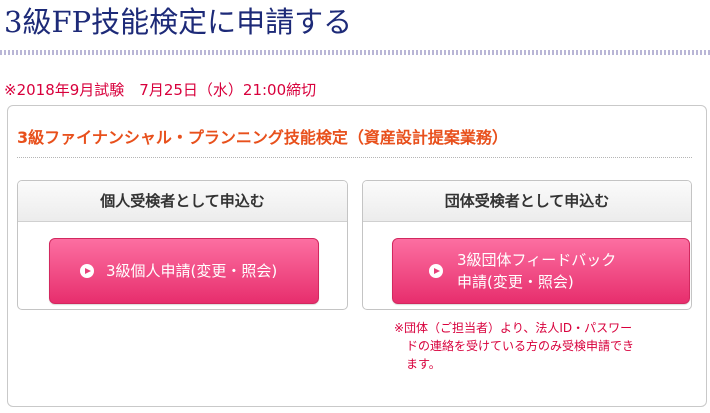 The image size is (710, 413). I want to click on group-note-line3: ます。, so click(423, 364).